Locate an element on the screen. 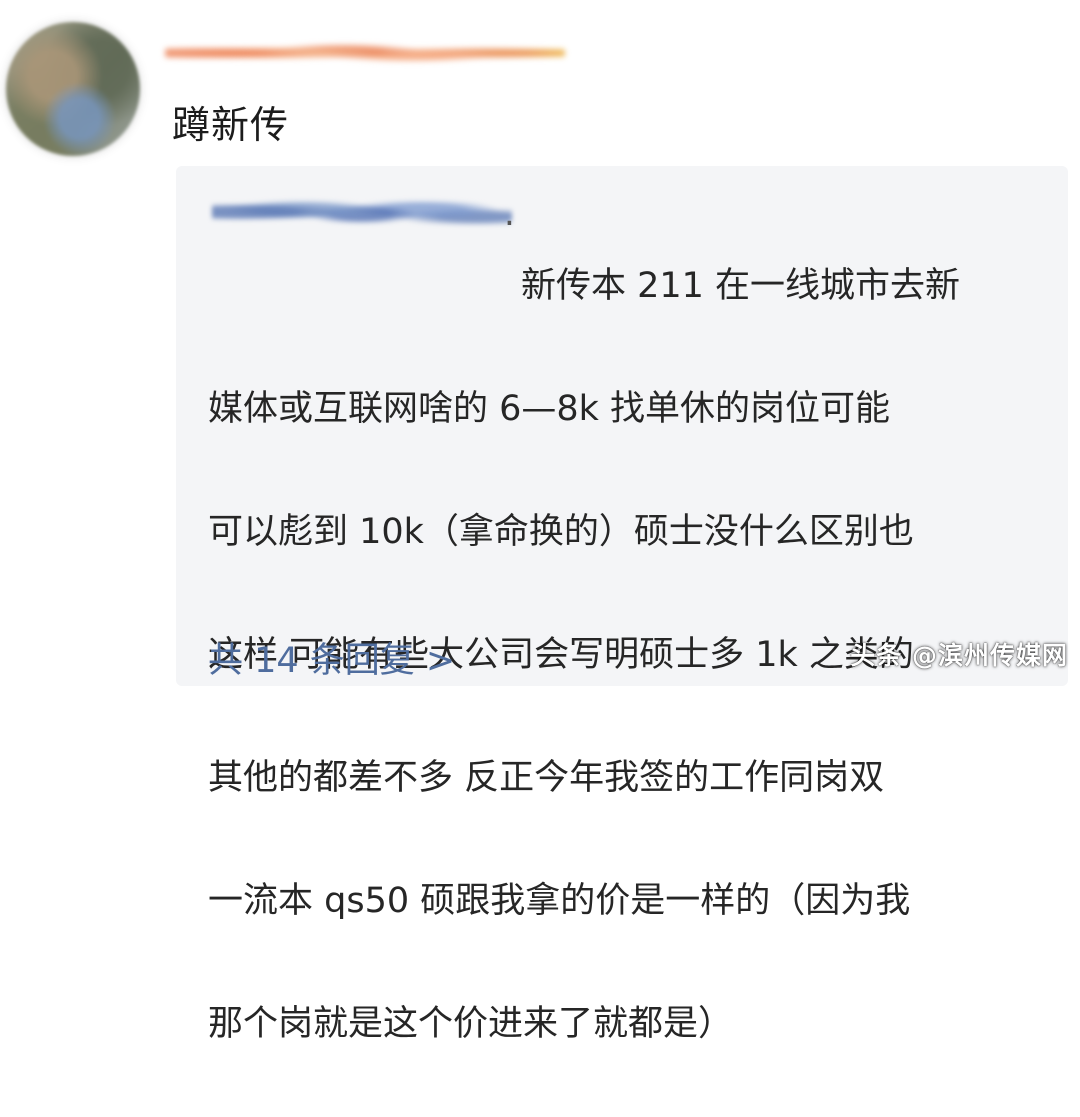  username-redacted is located at coordinates (365, 53).